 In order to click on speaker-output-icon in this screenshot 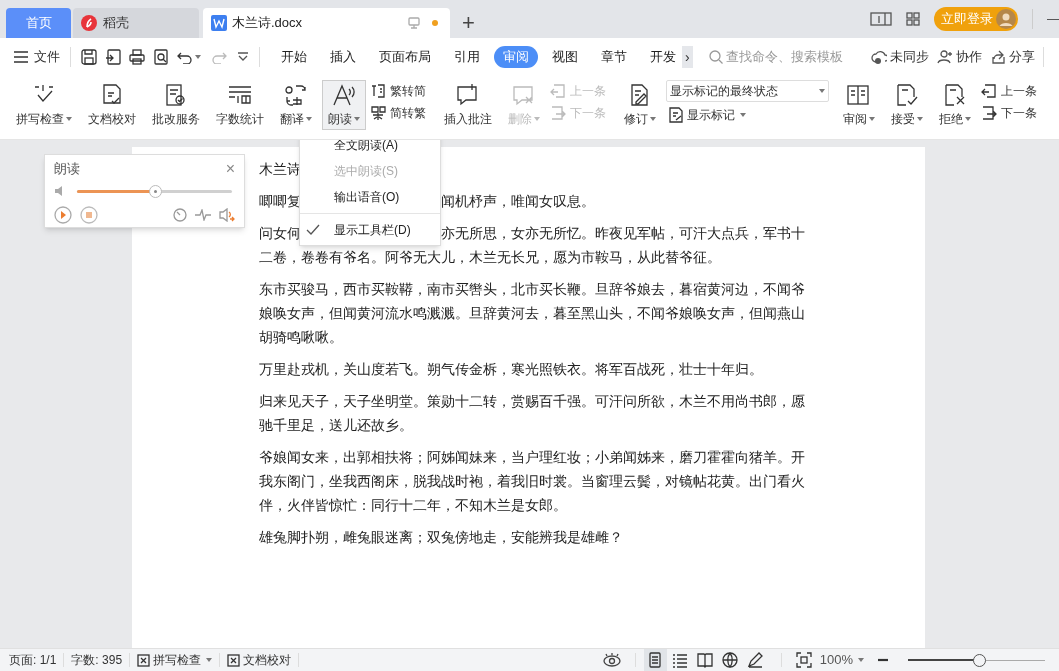, I will do `click(227, 214)`.